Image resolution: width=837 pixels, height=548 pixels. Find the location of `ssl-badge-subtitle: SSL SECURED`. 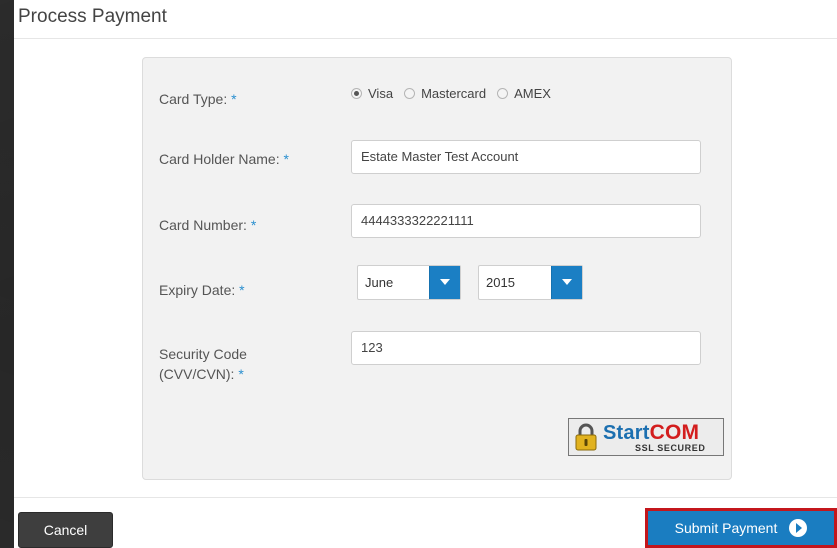

ssl-badge-subtitle: SSL SECURED is located at coordinates (670, 448).